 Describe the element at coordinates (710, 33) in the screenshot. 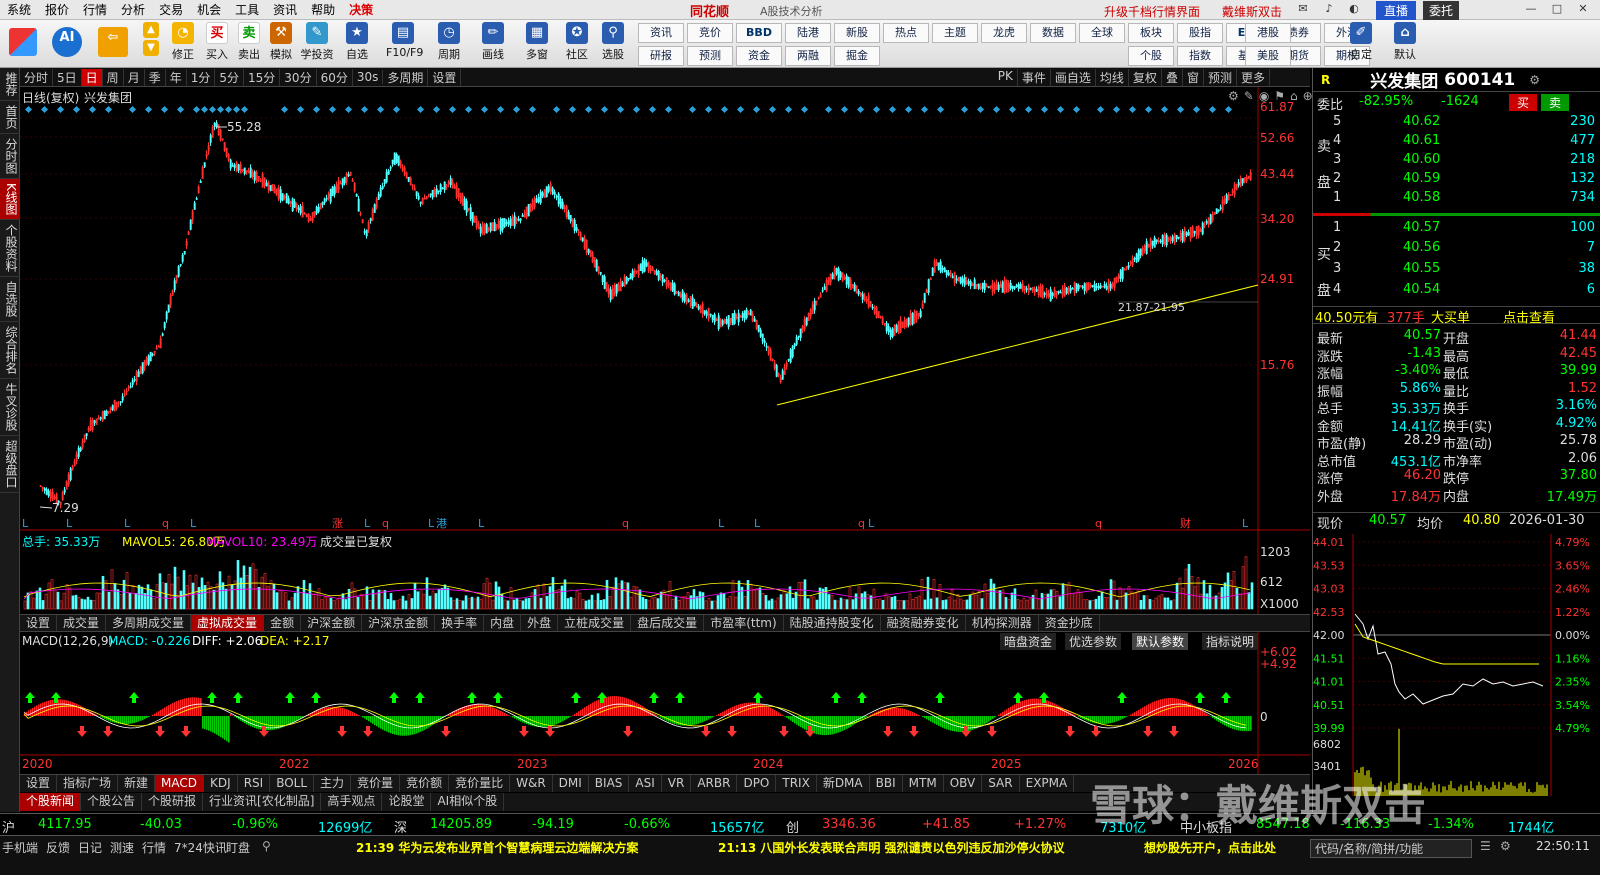

I see `tool-auction: 竞价` at that location.